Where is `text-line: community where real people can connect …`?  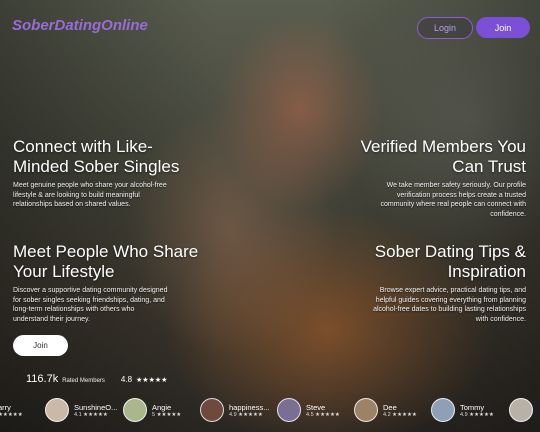 text-line: community where real people can connect … is located at coordinates (453, 204).